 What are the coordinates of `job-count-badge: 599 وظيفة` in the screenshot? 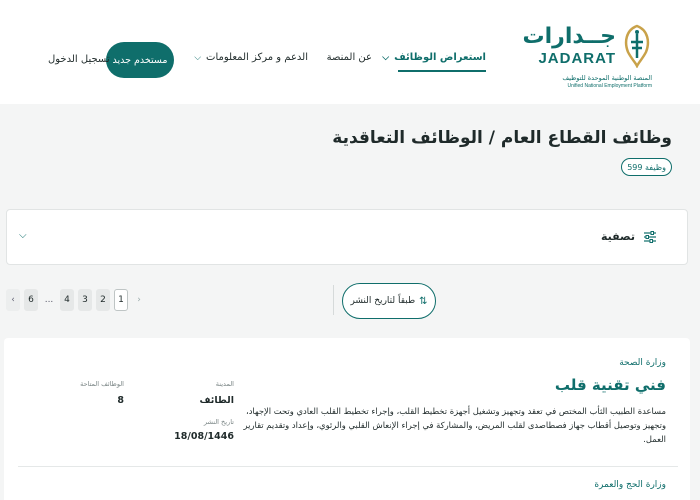 It's located at (646, 167).